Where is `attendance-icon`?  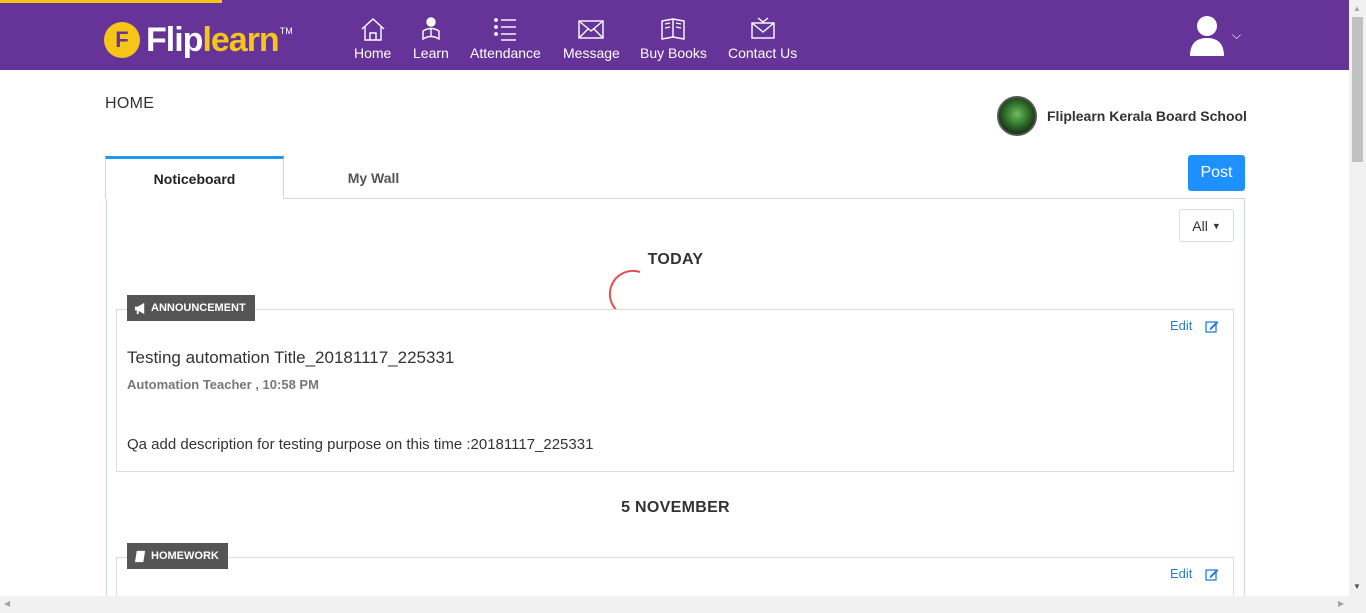
attendance-icon is located at coordinates (505, 29).